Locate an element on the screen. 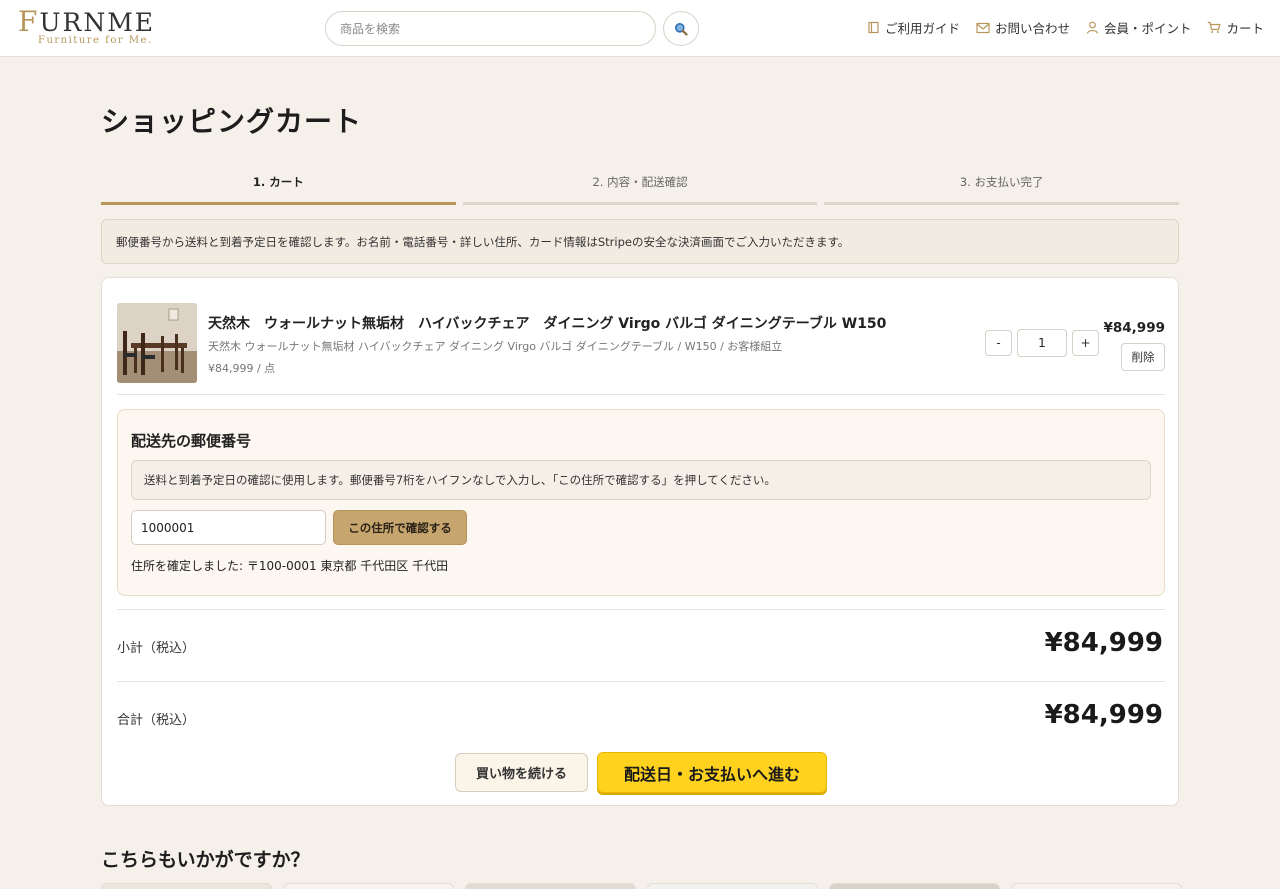 This screenshot has height=889, width=1280. postal-code-input is located at coordinates (228, 527).